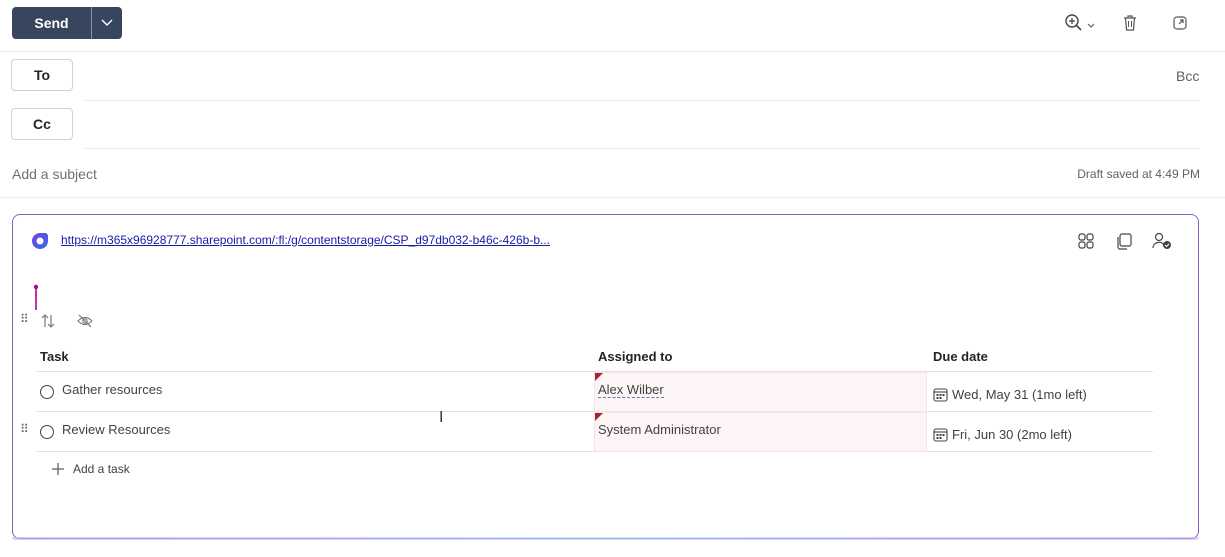 This screenshot has width=1225, height=557. I want to click on zoom-button, so click(1080, 23).